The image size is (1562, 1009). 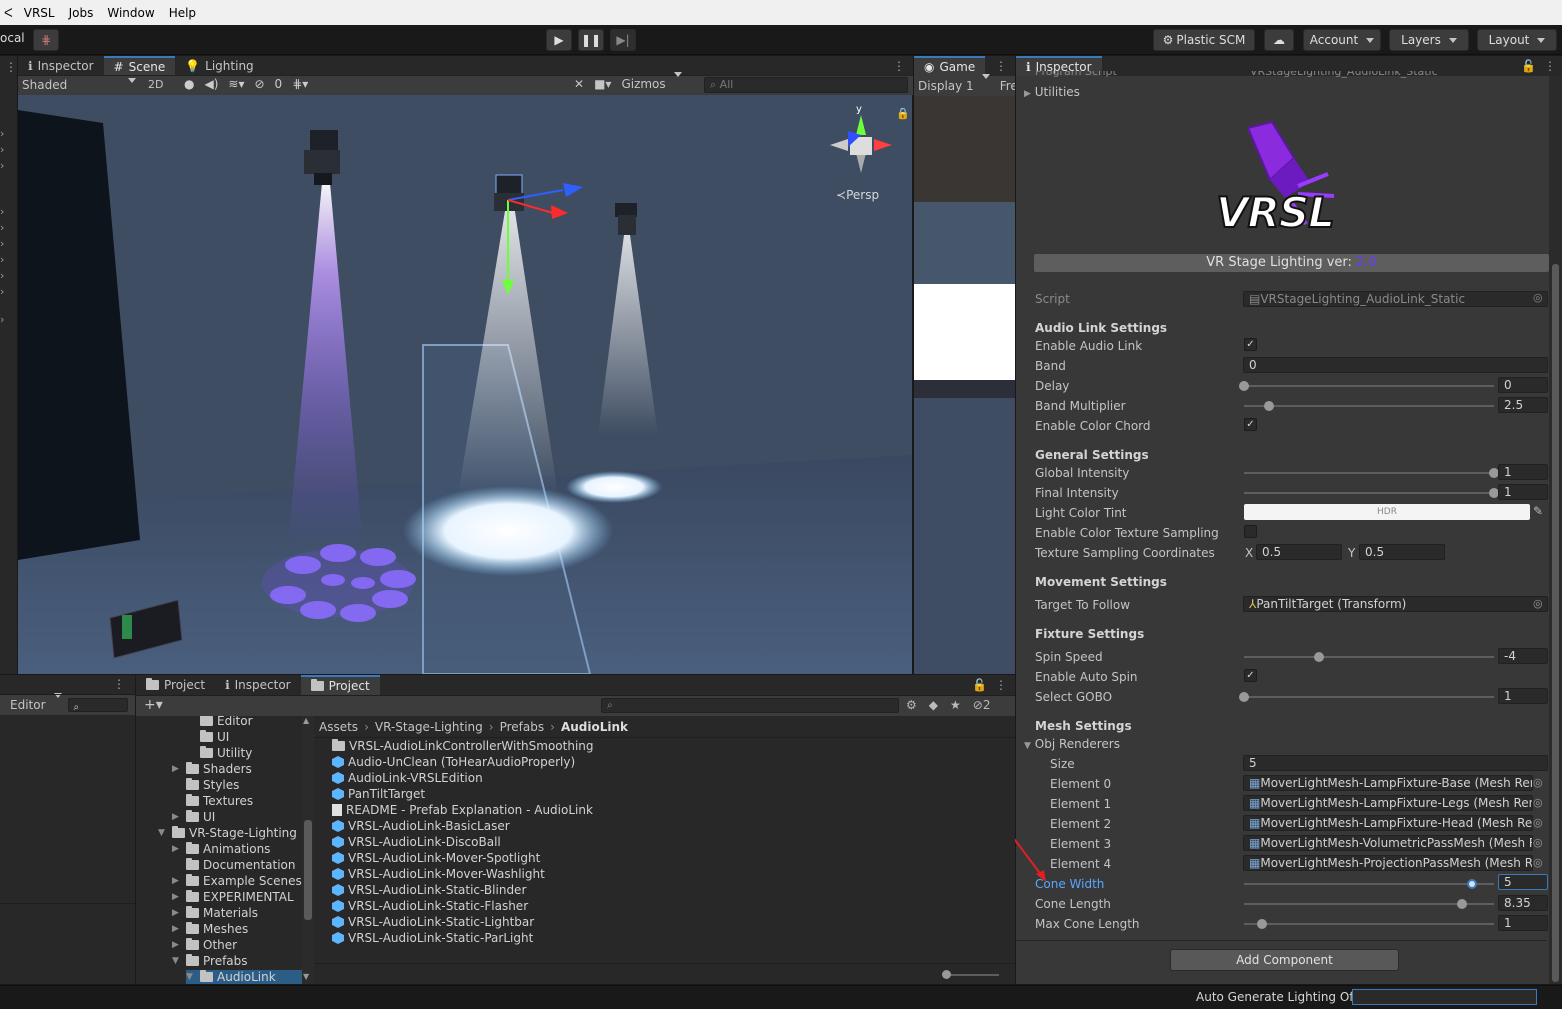 I want to click on tree-scroll-thumb, so click(x=308, y=870).